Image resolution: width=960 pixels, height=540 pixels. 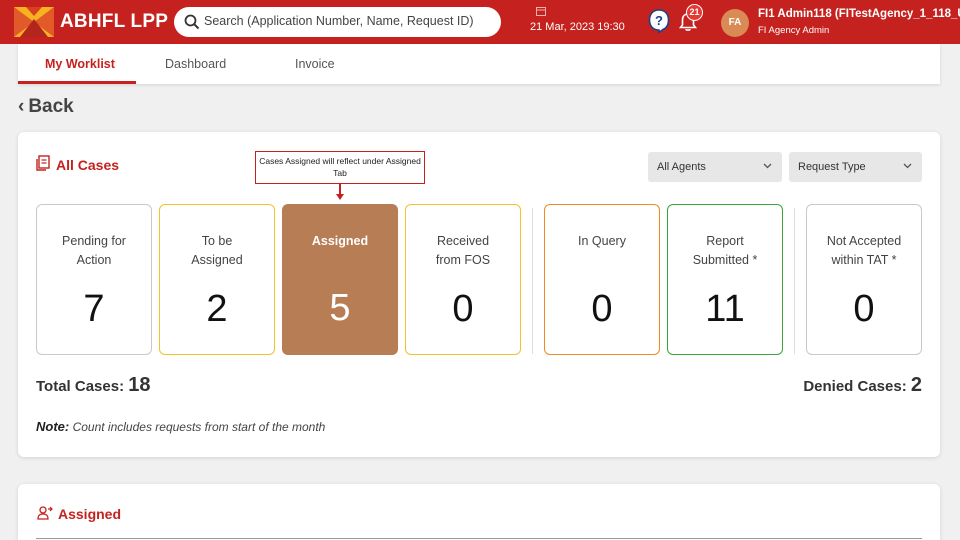 I want to click on stat-label: To be Assigned, so click(x=217, y=250).